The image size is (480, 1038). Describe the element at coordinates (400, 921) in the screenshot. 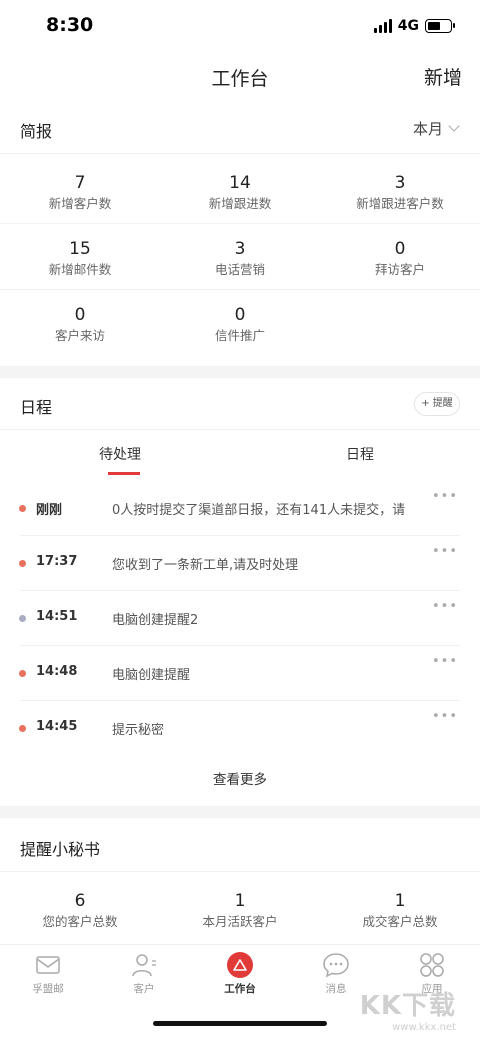

I see `stat-label: 成交客户总数` at that location.